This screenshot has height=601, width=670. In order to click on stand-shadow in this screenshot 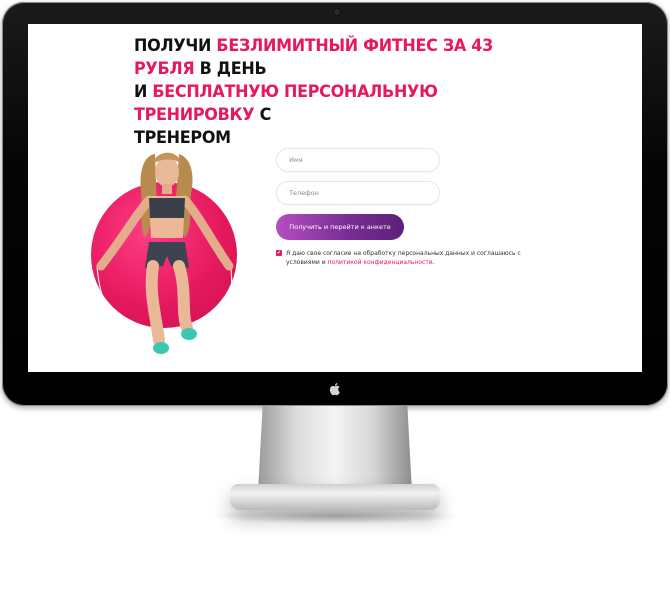, I will do `click(335, 516)`.